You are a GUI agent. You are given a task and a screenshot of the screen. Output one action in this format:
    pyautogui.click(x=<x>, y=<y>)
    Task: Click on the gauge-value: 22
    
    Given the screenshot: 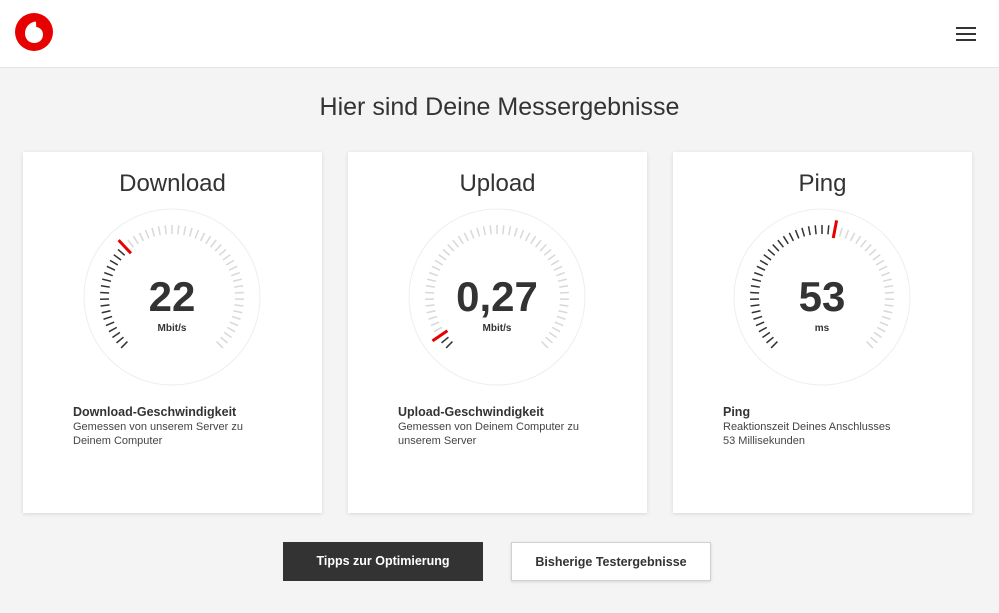 What is the action you would take?
    pyautogui.click(x=172, y=296)
    